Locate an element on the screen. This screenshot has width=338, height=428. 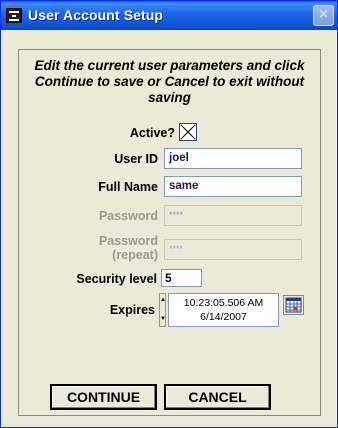
user-id-label: User ID is located at coordinates (136, 159).